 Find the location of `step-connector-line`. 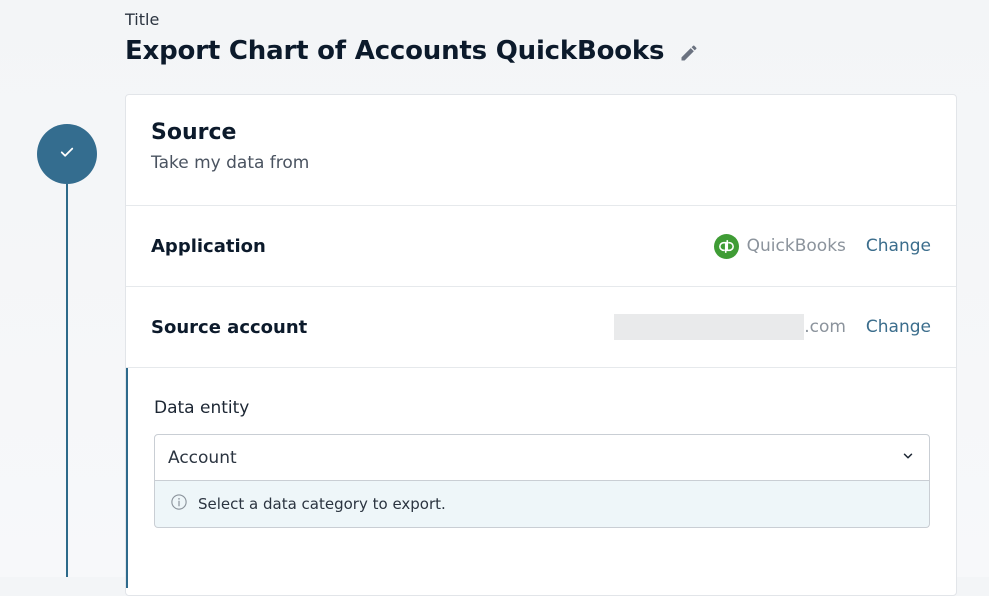

step-connector-line is located at coordinates (67, 380).